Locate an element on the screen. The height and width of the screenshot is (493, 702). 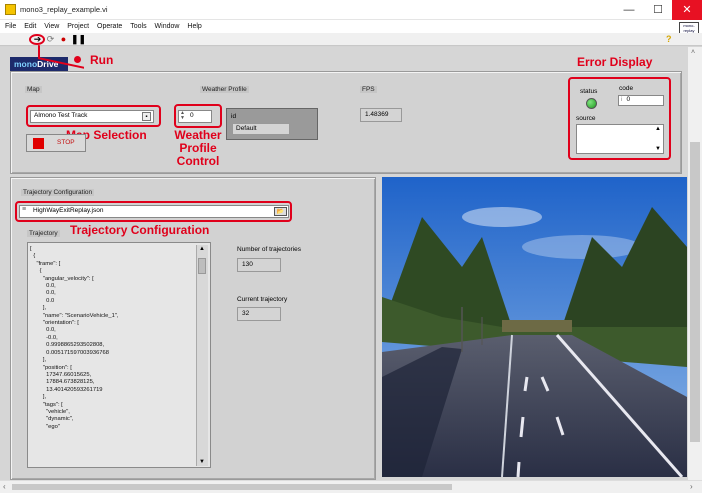
status-led is located at coordinates (591, 103).